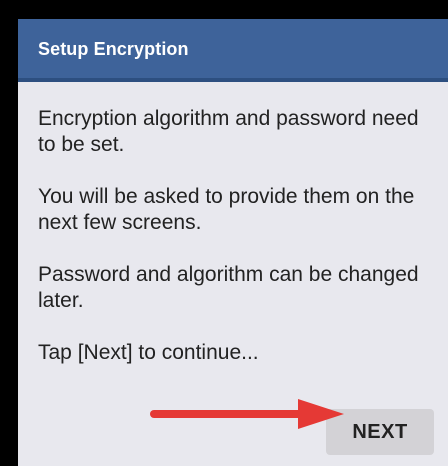 The image size is (448, 466). I want to click on dialog-titlebar: Setup Encryption, so click(233, 50).